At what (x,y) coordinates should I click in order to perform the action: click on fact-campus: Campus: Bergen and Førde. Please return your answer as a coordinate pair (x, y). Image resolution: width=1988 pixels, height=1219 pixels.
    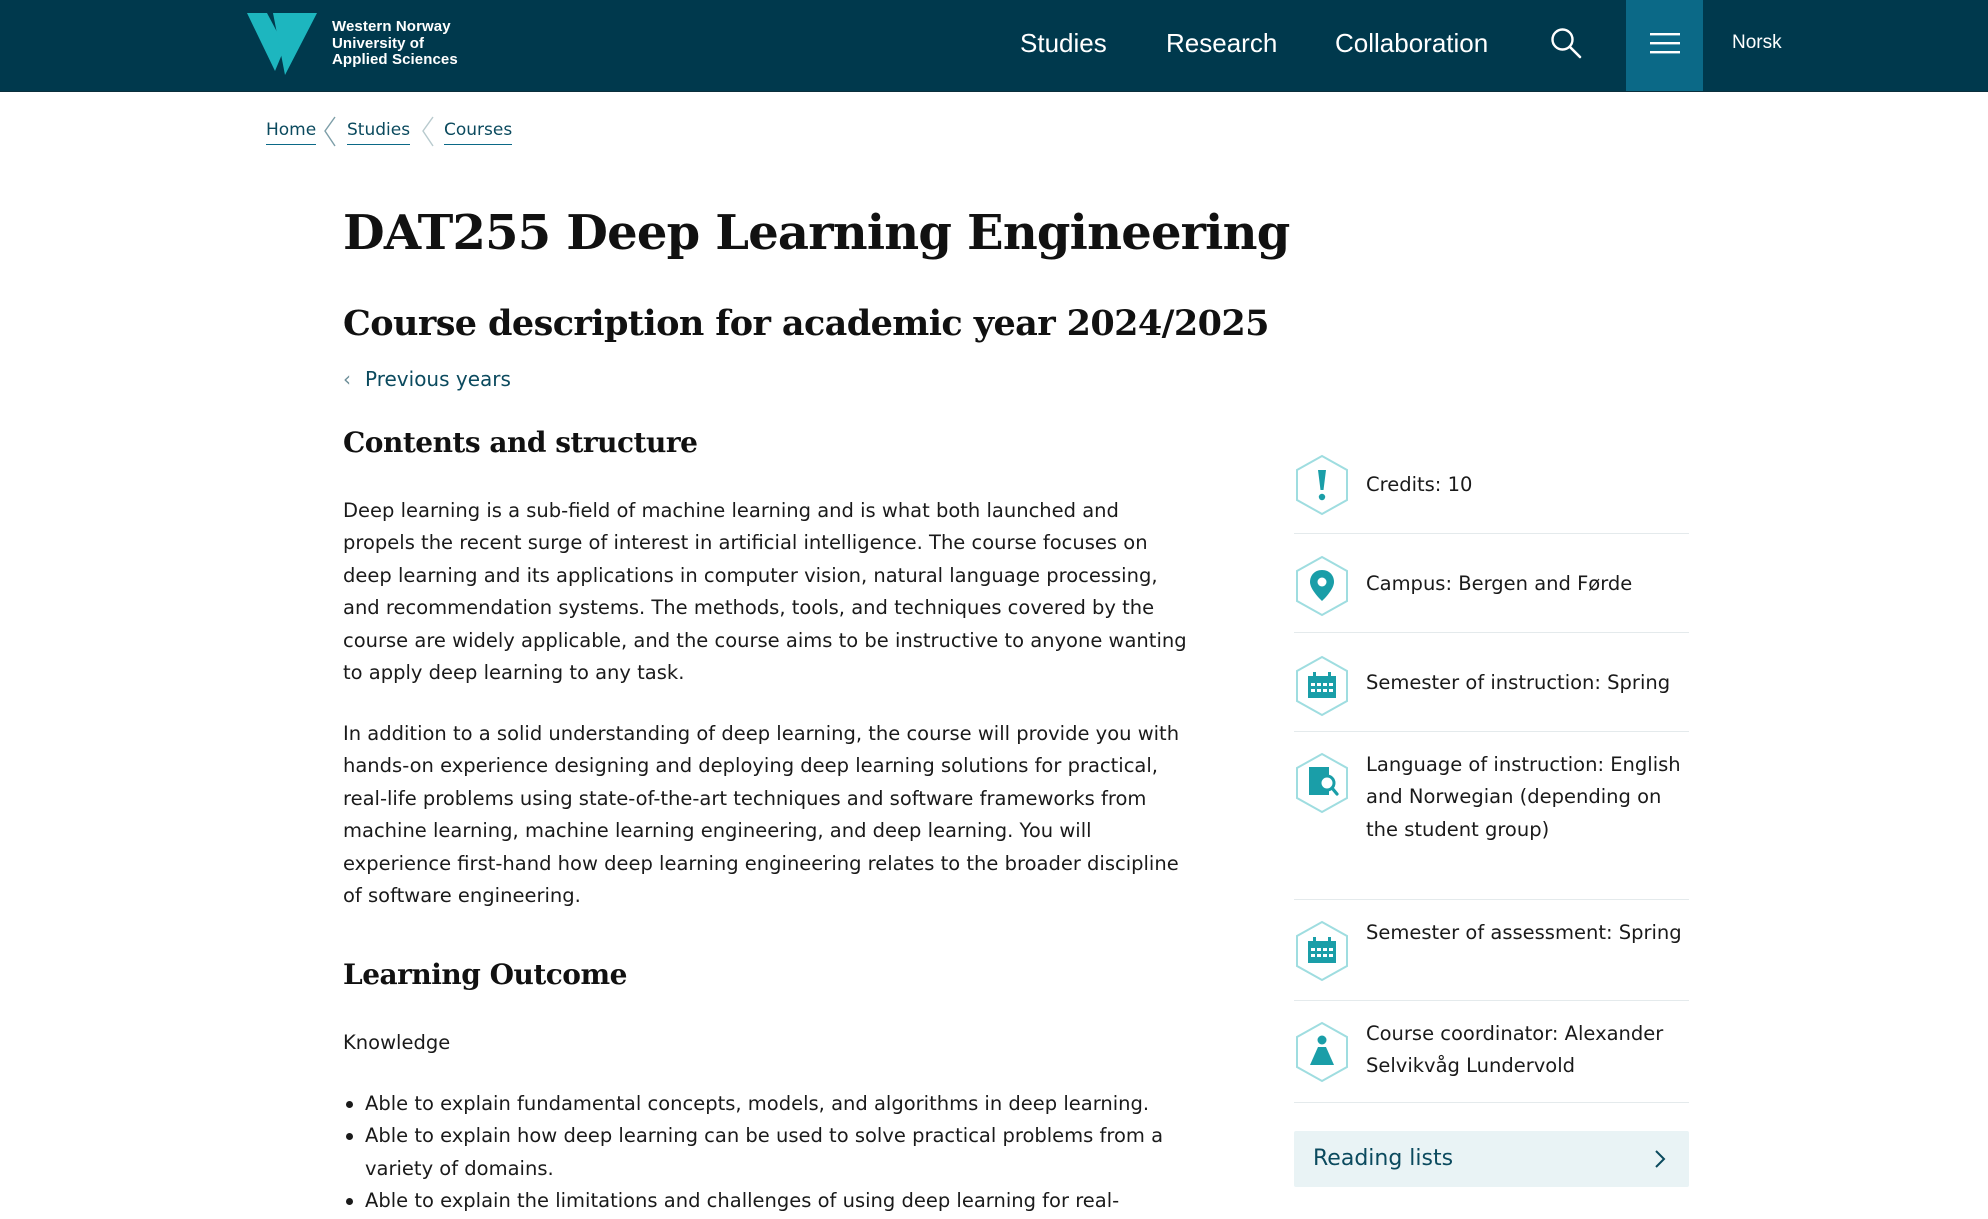
    Looking at the image, I should click on (1491, 583).